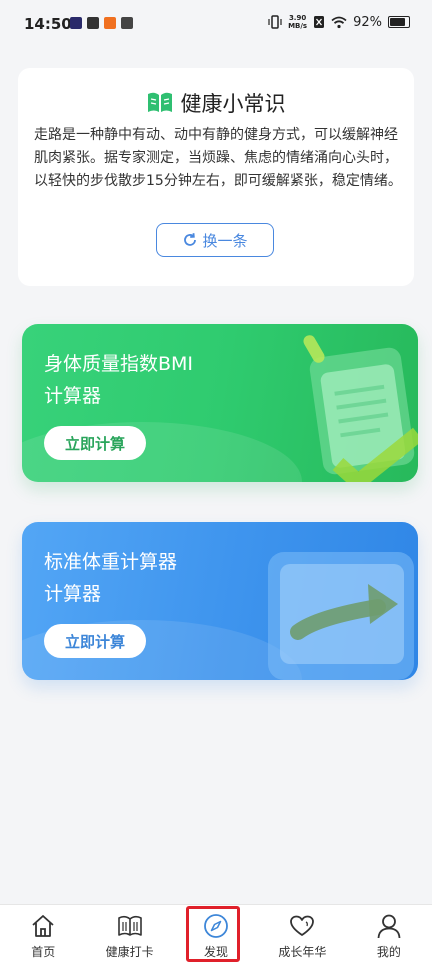 This screenshot has height=965, width=432. Describe the element at coordinates (298, 22) in the screenshot. I see `net-speed: 3.90 MB/s` at that location.